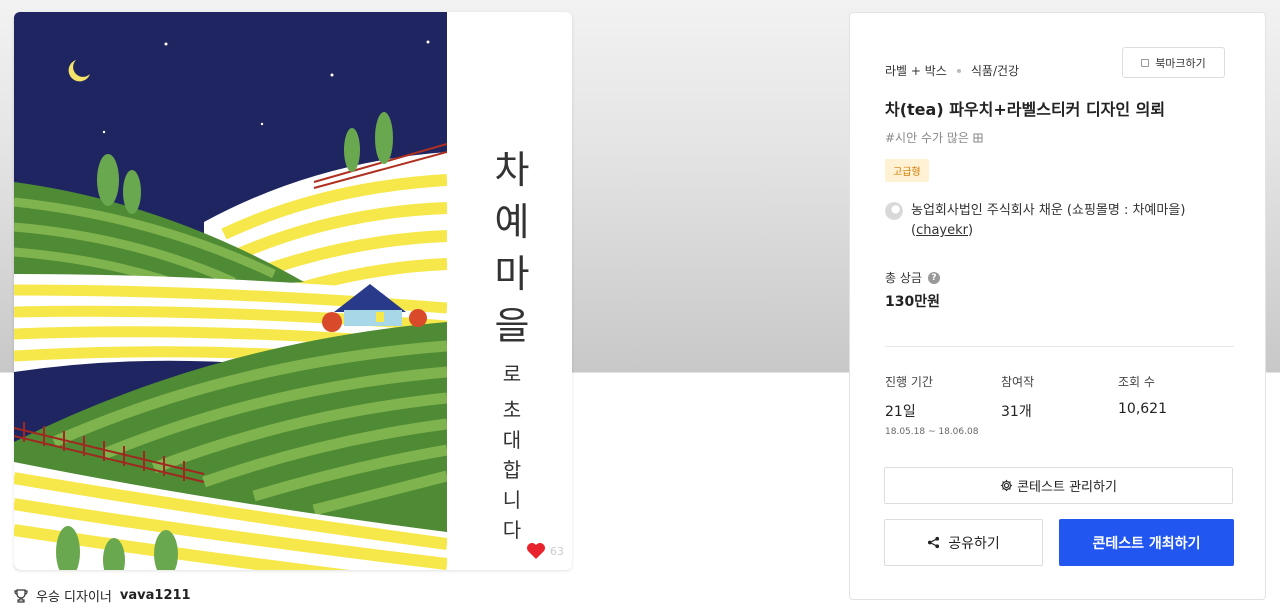 Image resolution: width=1280 pixels, height=607 pixels. I want to click on artwork-title-char: 예, so click(512, 222).